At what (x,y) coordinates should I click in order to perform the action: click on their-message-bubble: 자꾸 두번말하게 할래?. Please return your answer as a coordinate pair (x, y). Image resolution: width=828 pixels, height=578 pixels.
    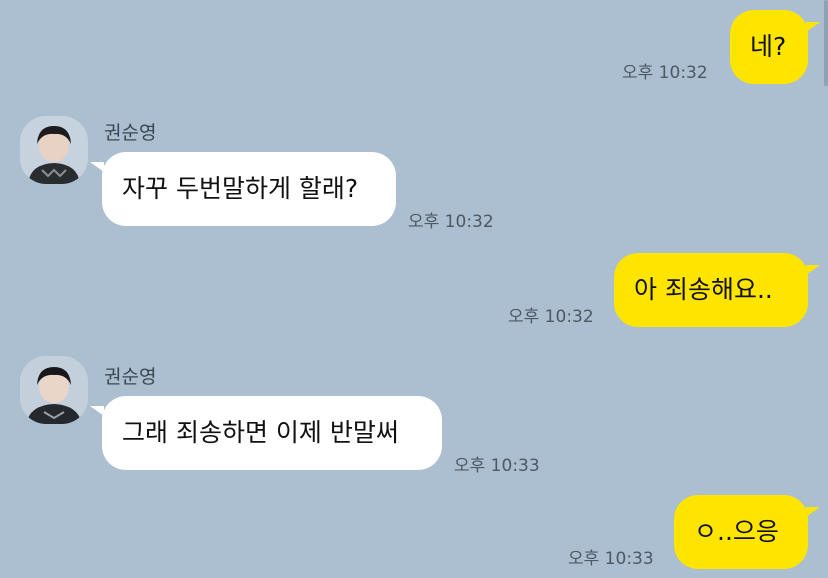
    Looking at the image, I should click on (249, 189).